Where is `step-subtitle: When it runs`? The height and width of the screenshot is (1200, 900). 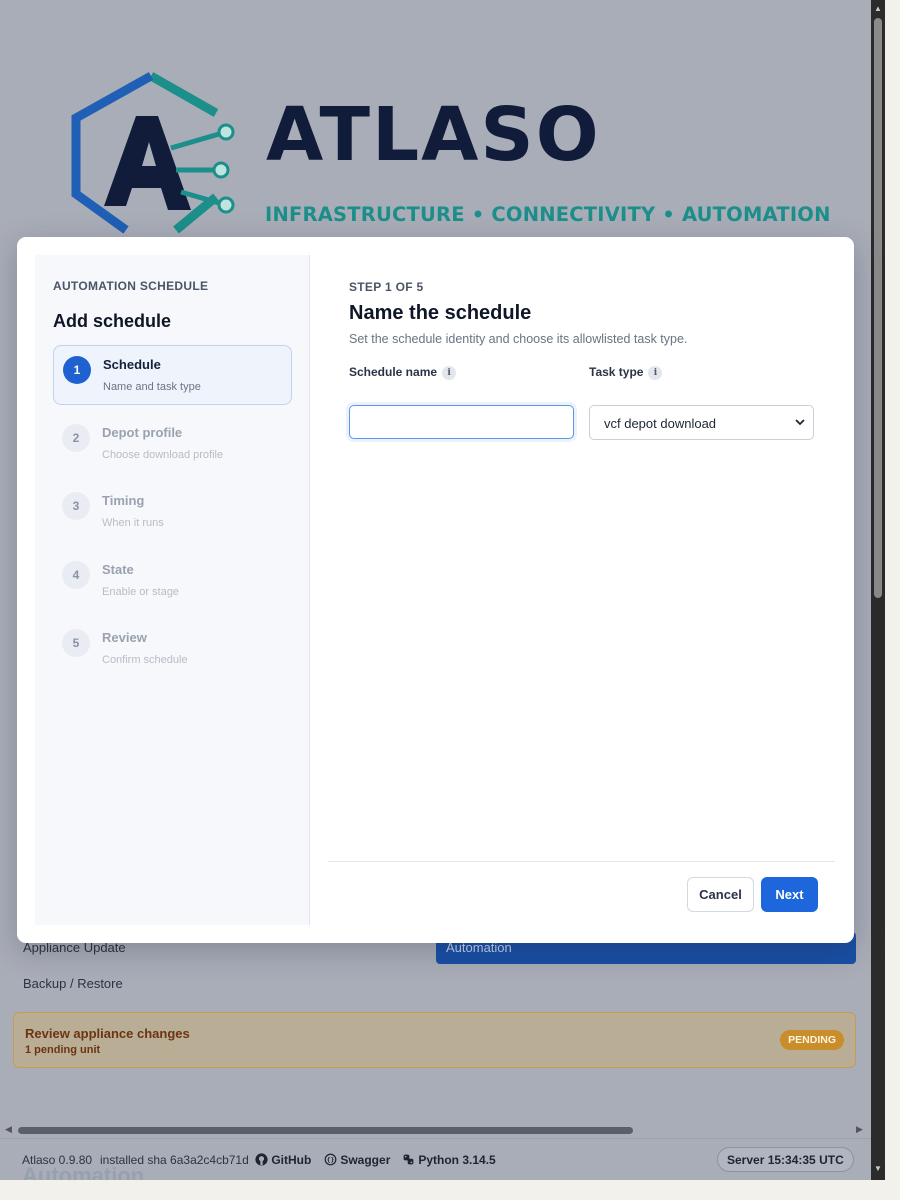 step-subtitle: When it runs is located at coordinates (133, 523).